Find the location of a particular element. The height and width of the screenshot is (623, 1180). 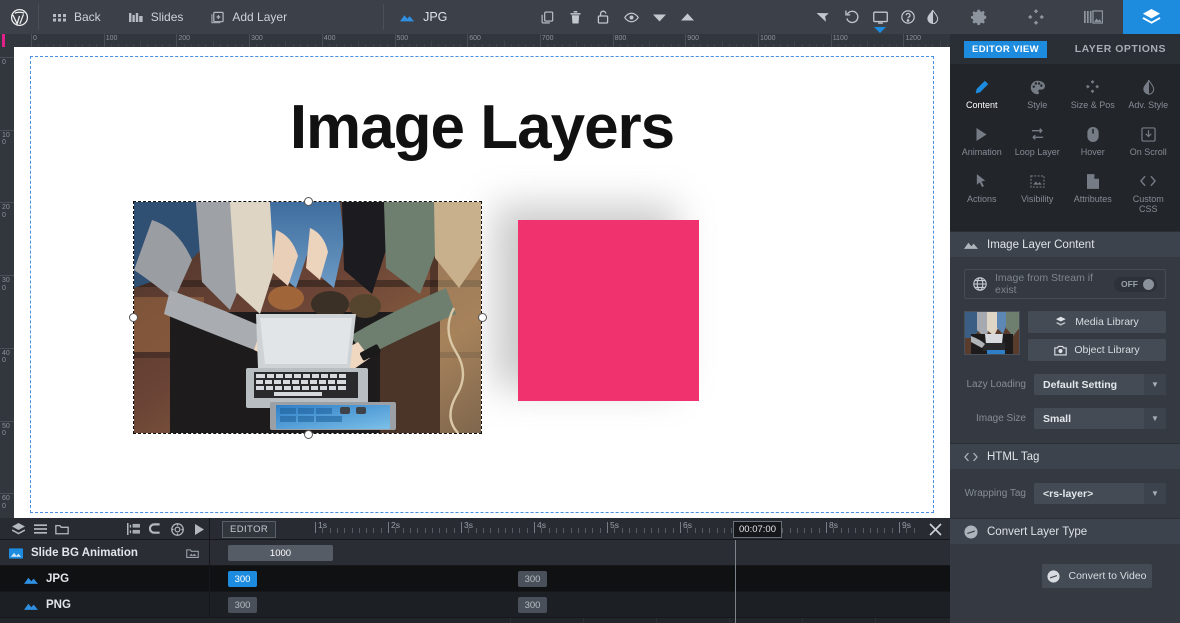

move-down-button is located at coordinates (659, 17).